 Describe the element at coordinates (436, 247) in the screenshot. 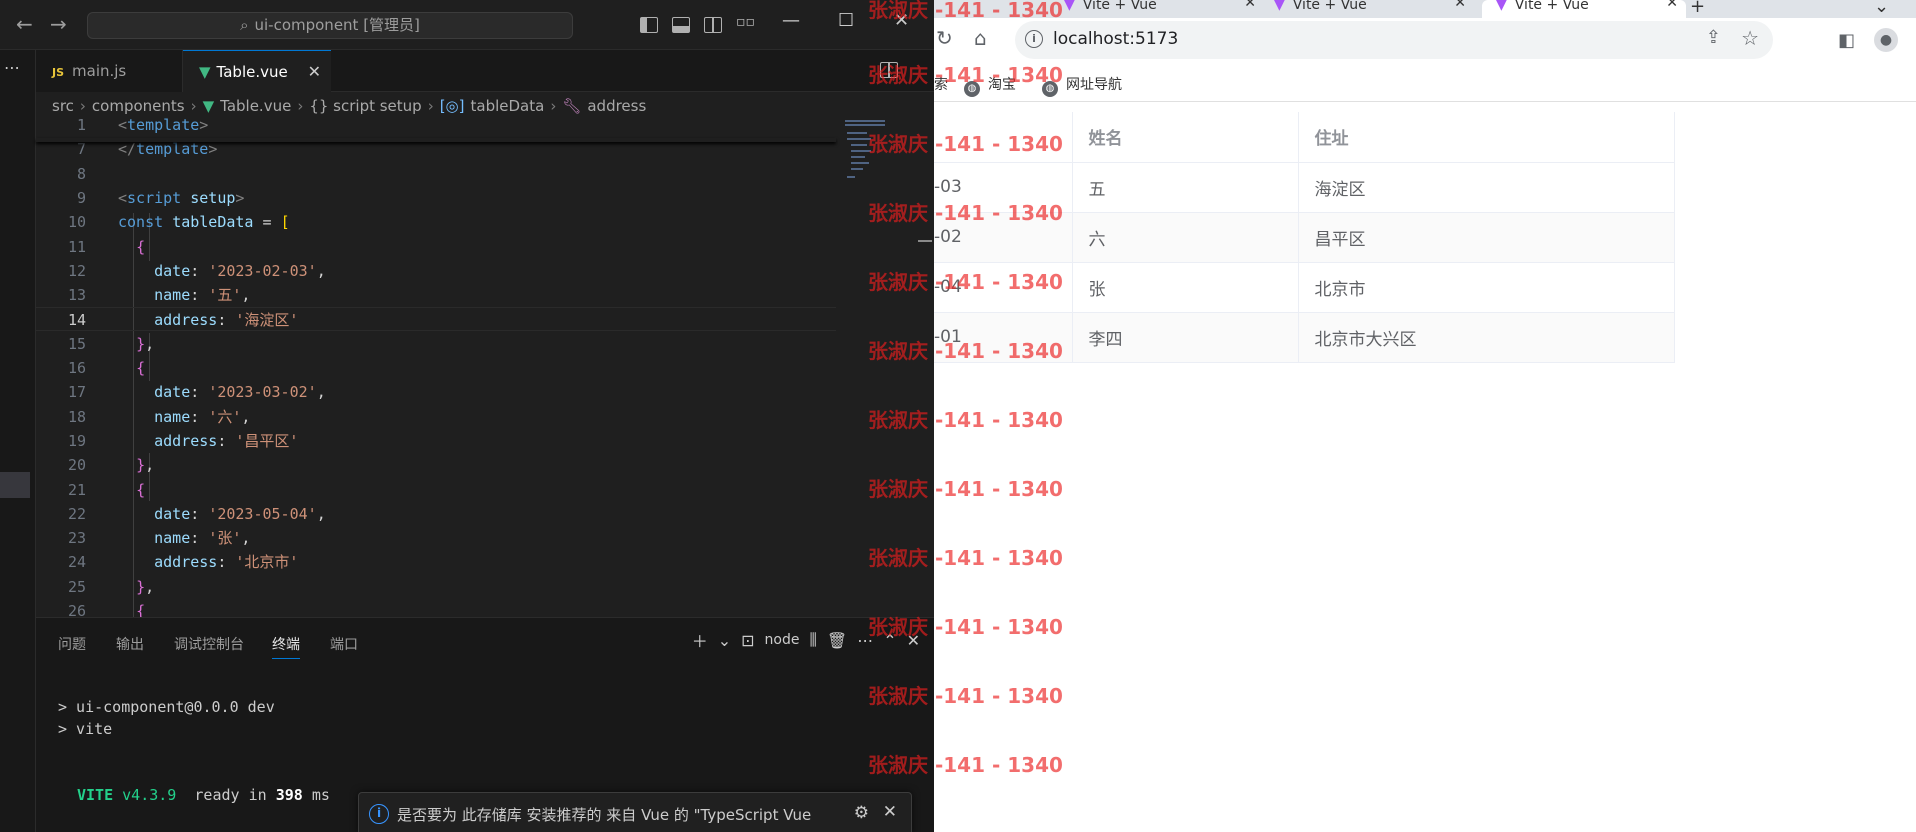

I see `code-line: 11 {` at that location.